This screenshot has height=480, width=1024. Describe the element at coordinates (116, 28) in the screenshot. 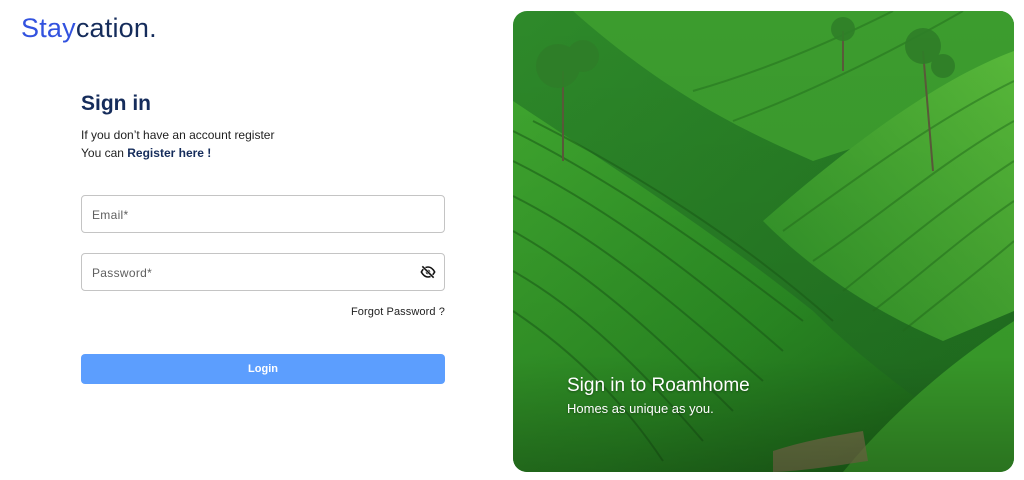

I see `logo-part-cation: cation.` at that location.